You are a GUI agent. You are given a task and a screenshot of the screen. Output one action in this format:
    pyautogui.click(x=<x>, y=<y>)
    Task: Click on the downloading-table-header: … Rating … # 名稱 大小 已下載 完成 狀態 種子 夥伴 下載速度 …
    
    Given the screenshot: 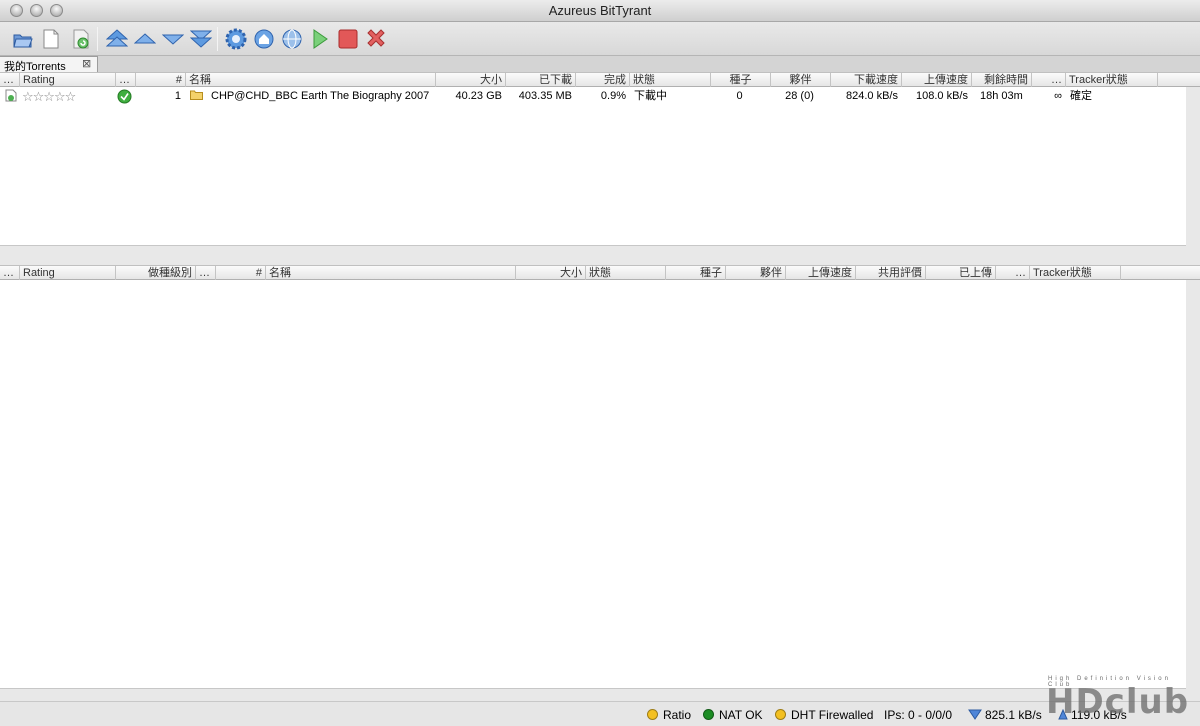 What is the action you would take?
    pyautogui.click(x=600, y=79)
    